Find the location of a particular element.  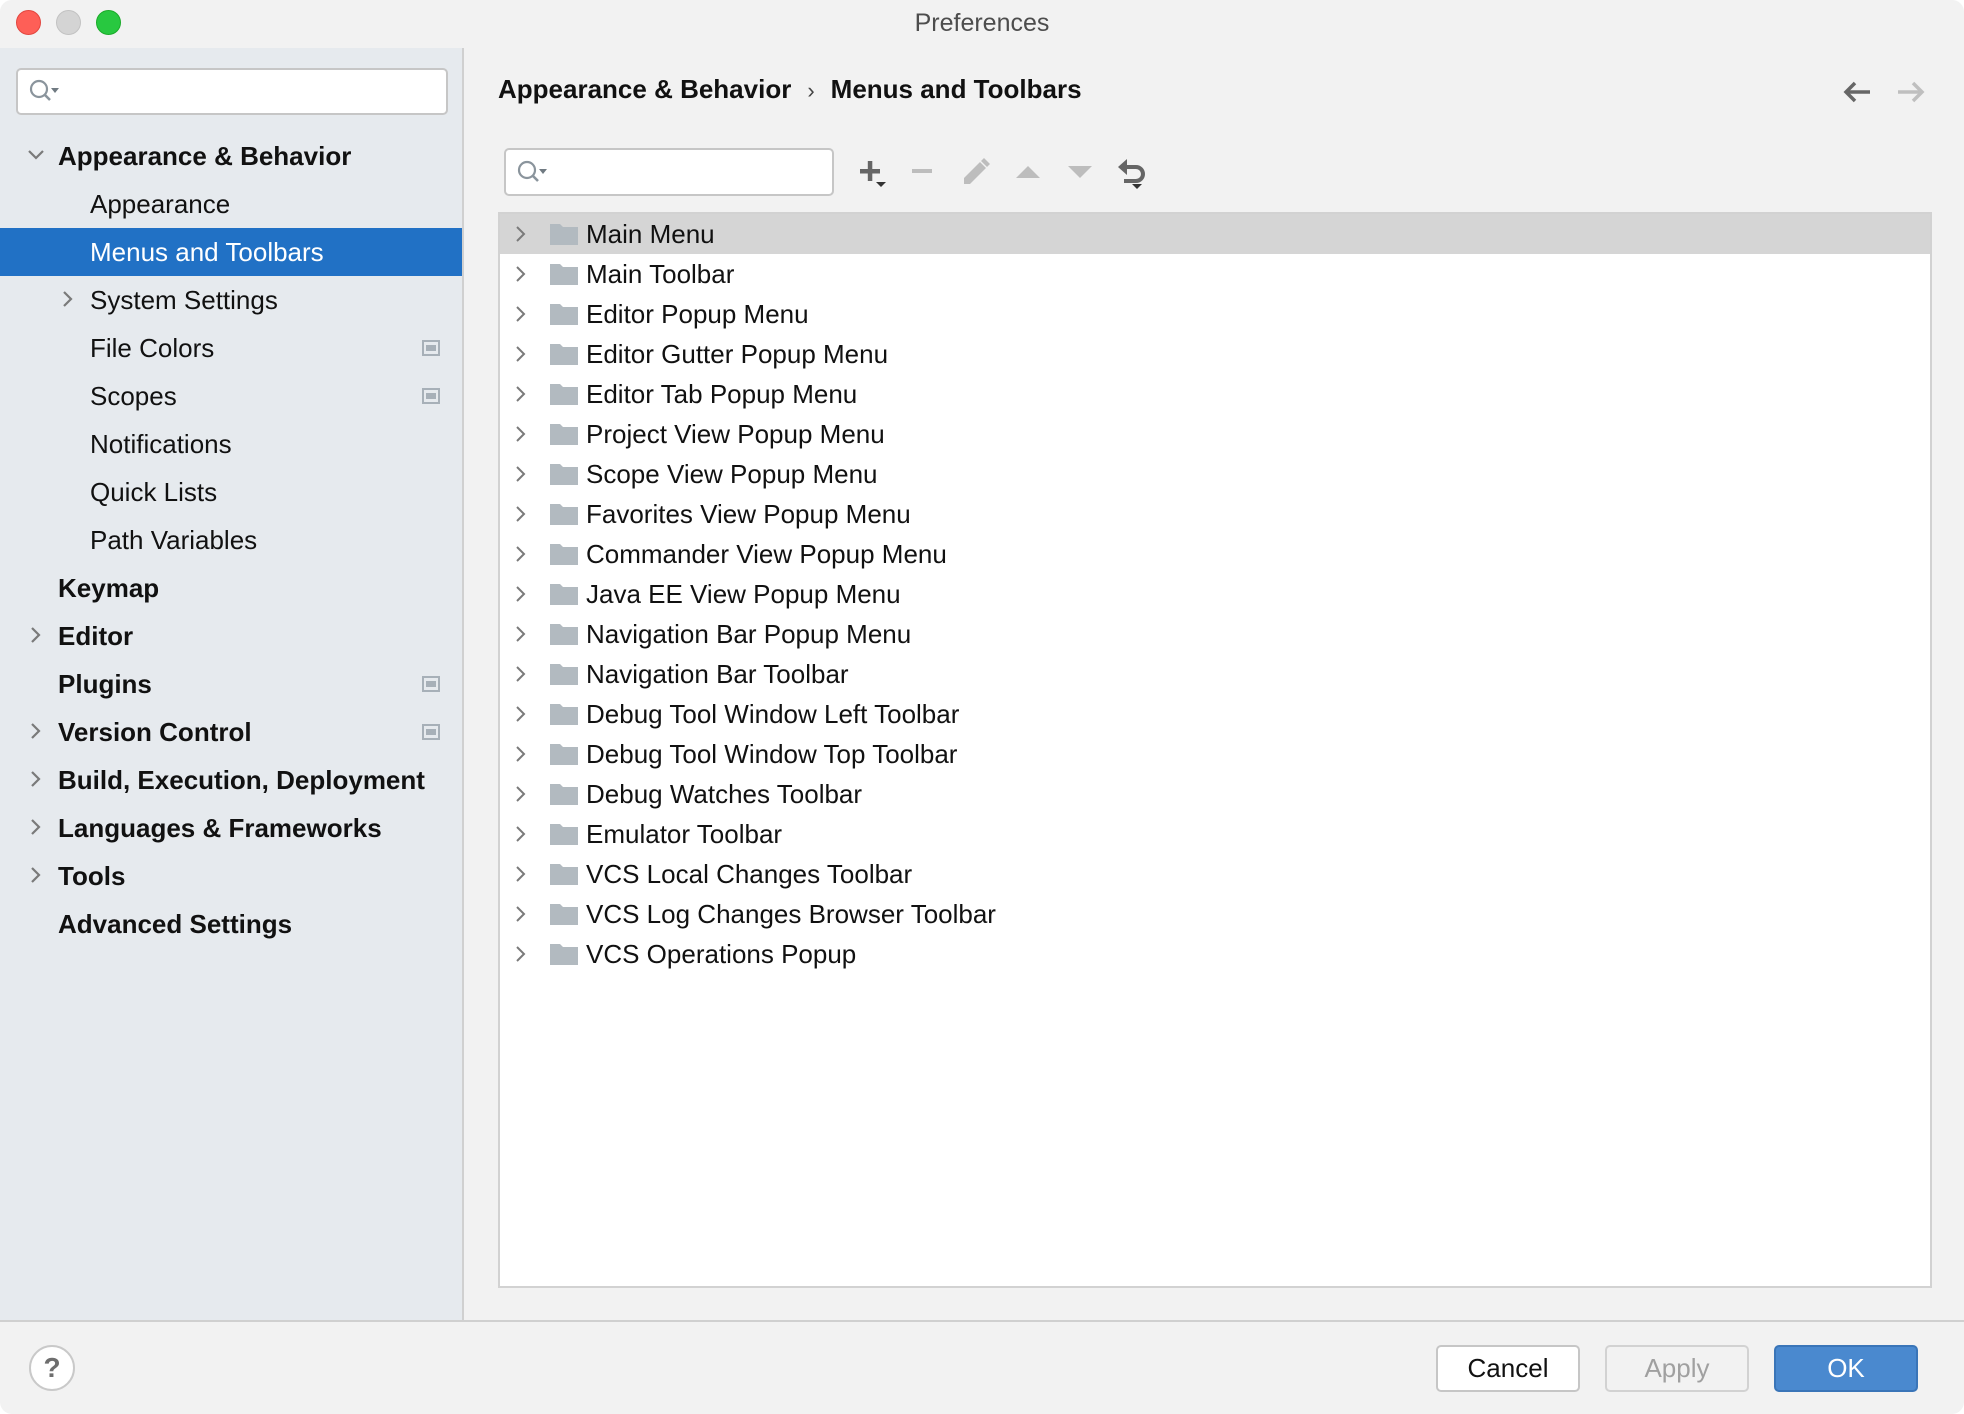

sidebar-item: Scopes is located at coordinates (231, 396).